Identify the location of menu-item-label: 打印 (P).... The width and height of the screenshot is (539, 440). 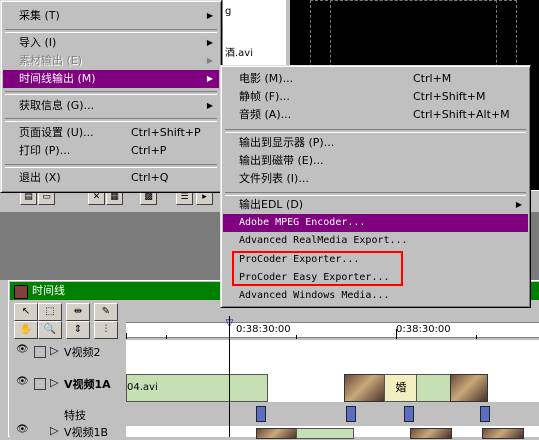
(45, 150).